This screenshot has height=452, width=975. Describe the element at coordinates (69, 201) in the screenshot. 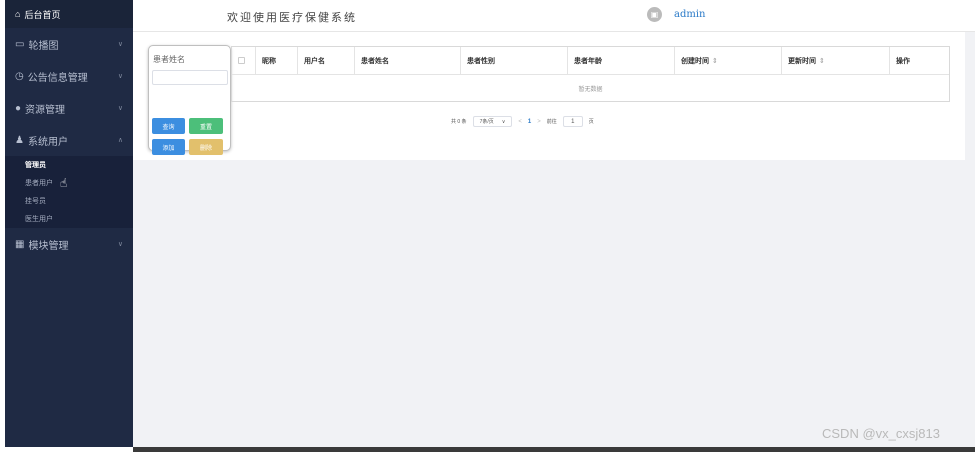

I see `sub-item-registrar: 挂号员` at that location.